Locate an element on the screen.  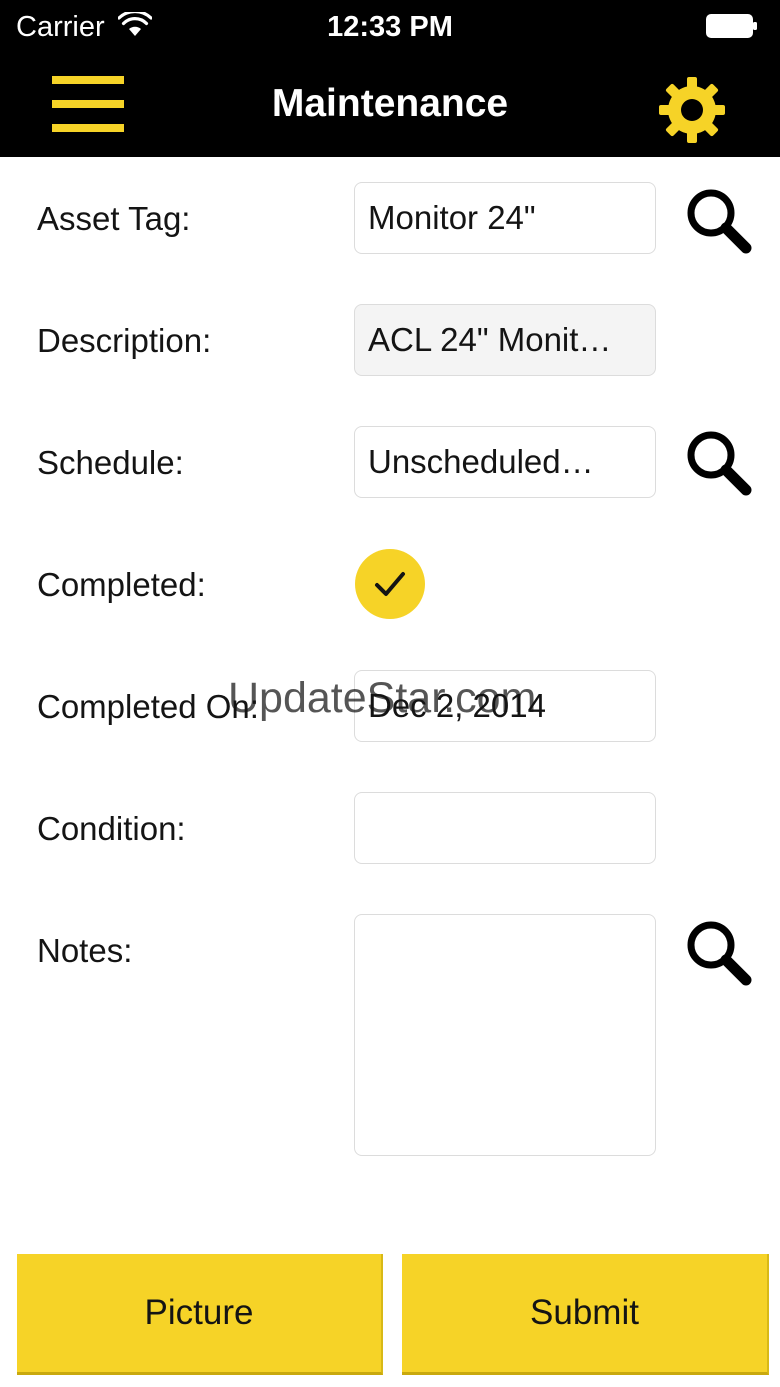
completed-on-label: Completed On: is located at coordinates (148, 706).